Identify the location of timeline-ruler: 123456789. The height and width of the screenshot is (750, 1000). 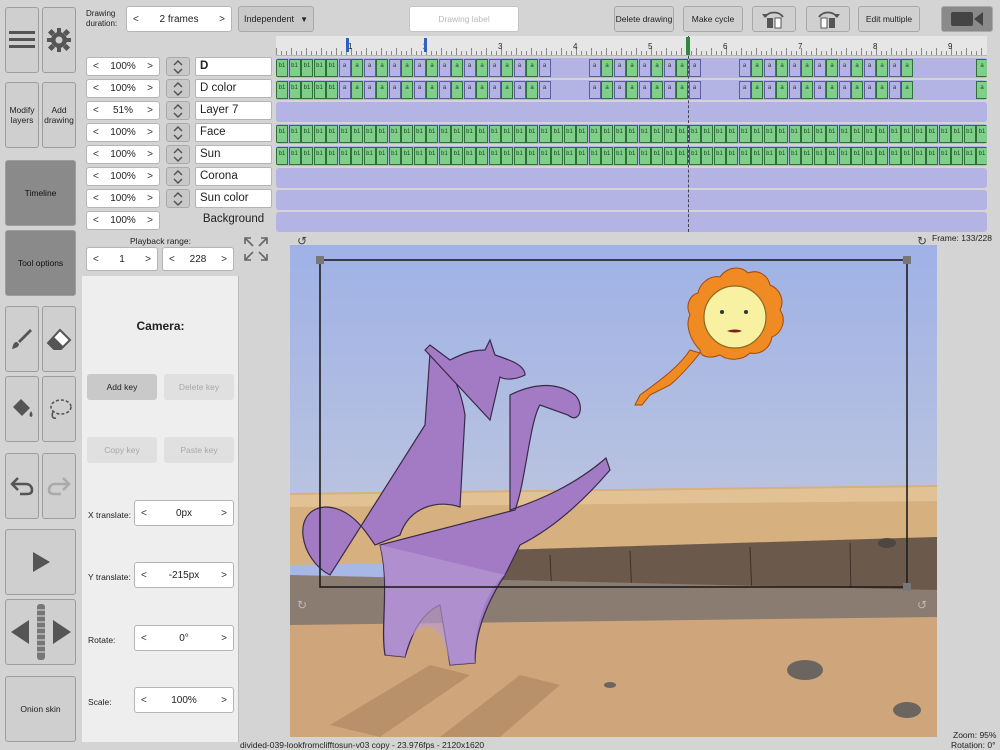
(631, 46).